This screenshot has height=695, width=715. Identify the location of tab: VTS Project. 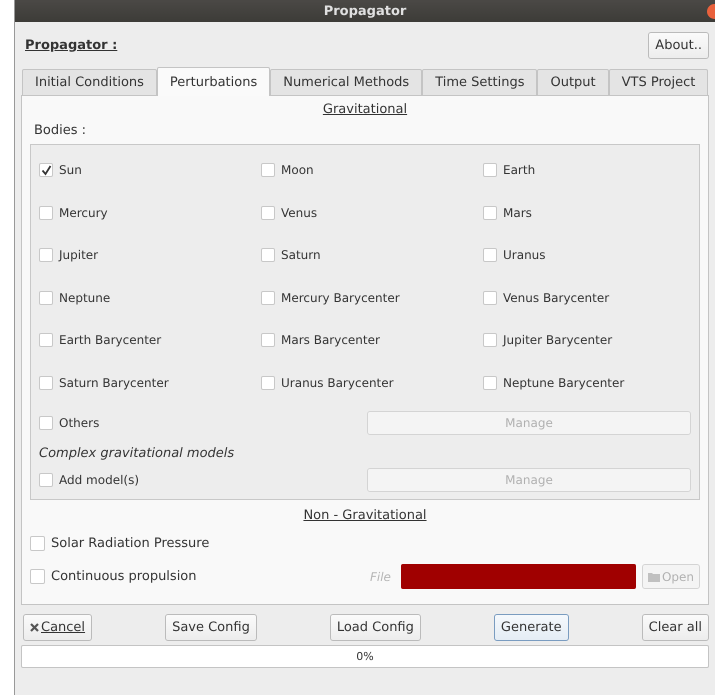
(658, 82).